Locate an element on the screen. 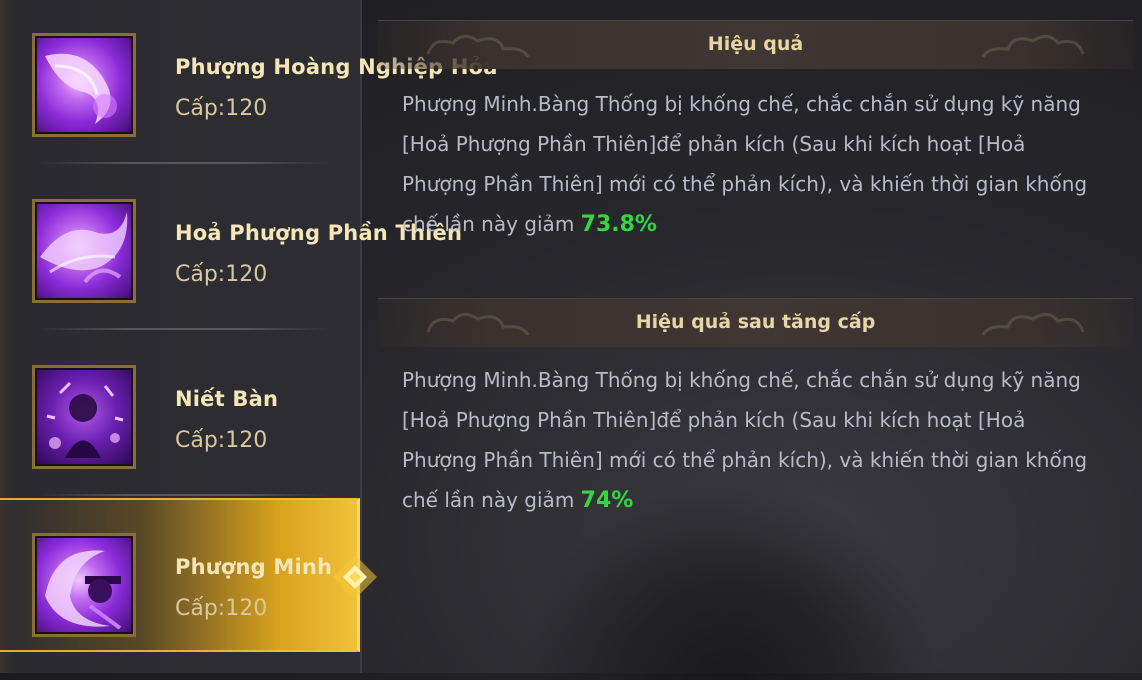  selected-arrow-icon is located at coordinates (355, 577).